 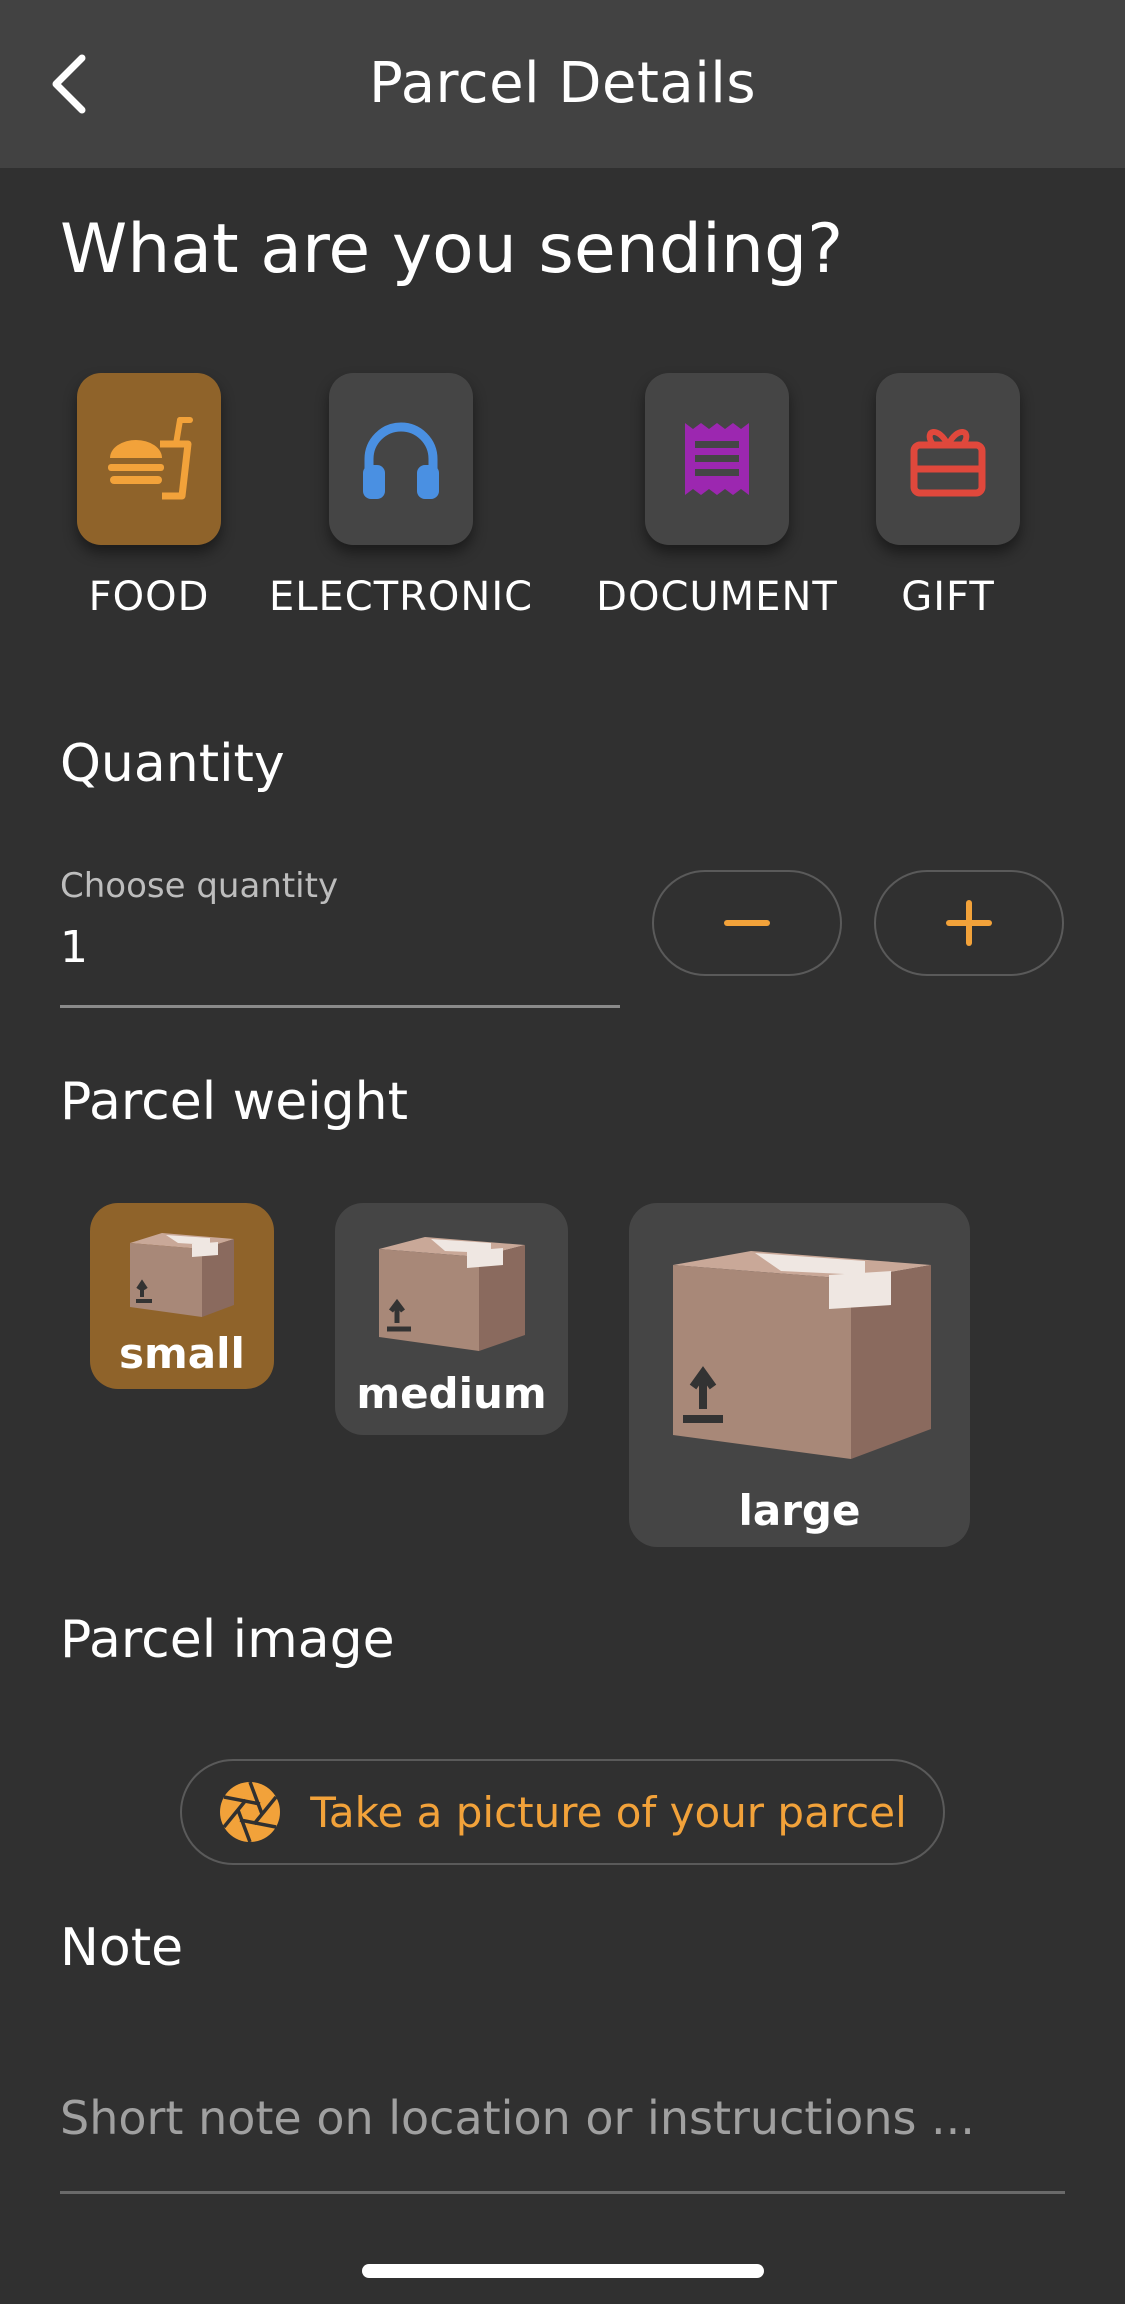 I want to click on category-food-button, so click(x=149, y=459).